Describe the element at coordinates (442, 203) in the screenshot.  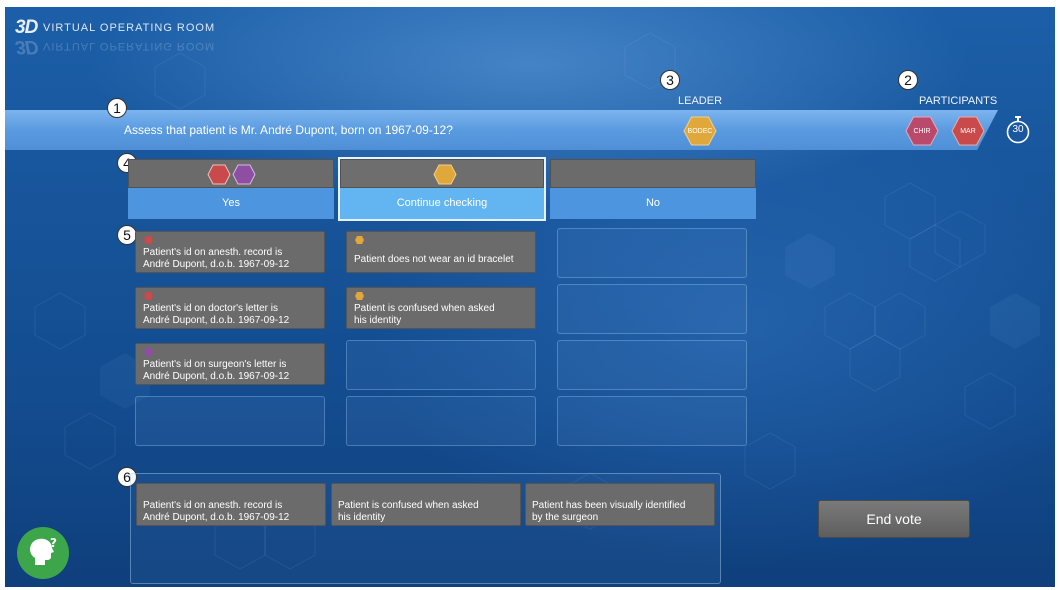
I see `column-label: Continue checking` at that location.